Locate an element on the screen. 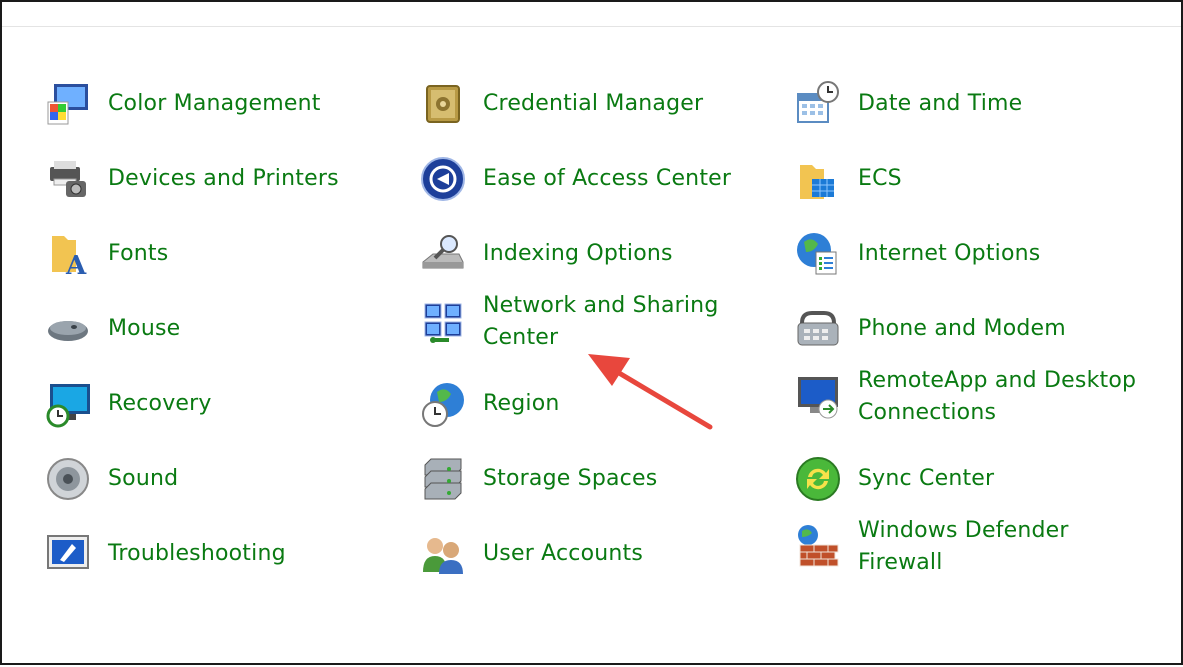 The height and width of the screenshot is (667, 1183). item-label: Date and Time is located at coordinates (940, 103).